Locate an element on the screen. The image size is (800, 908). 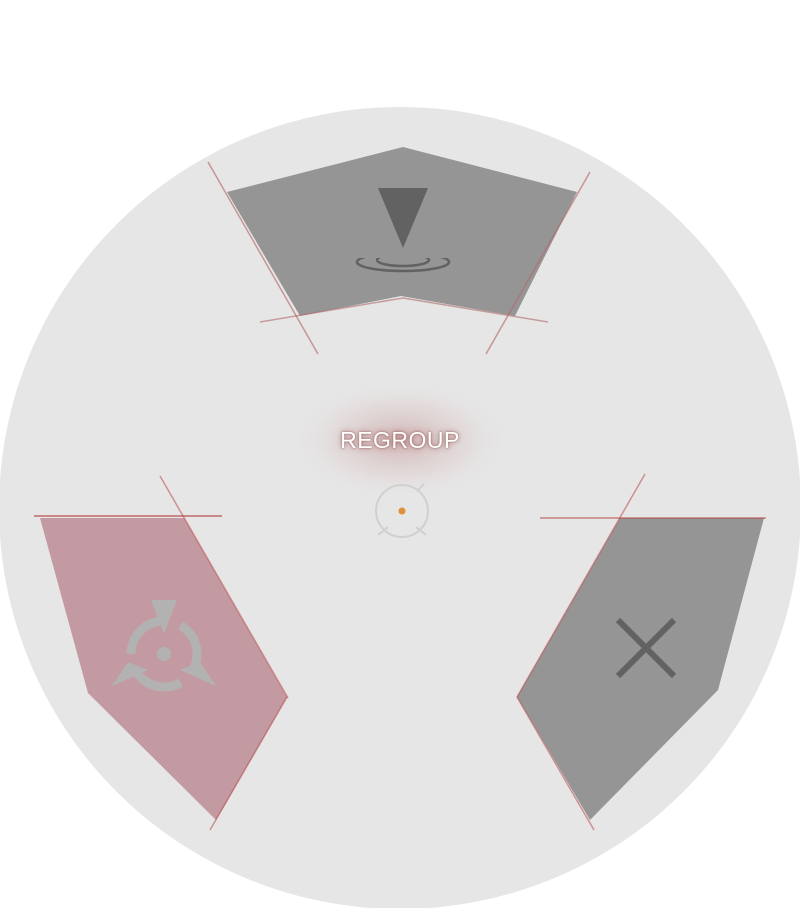
selected-command-label: REGROUP is located at coordinates (400, 440).